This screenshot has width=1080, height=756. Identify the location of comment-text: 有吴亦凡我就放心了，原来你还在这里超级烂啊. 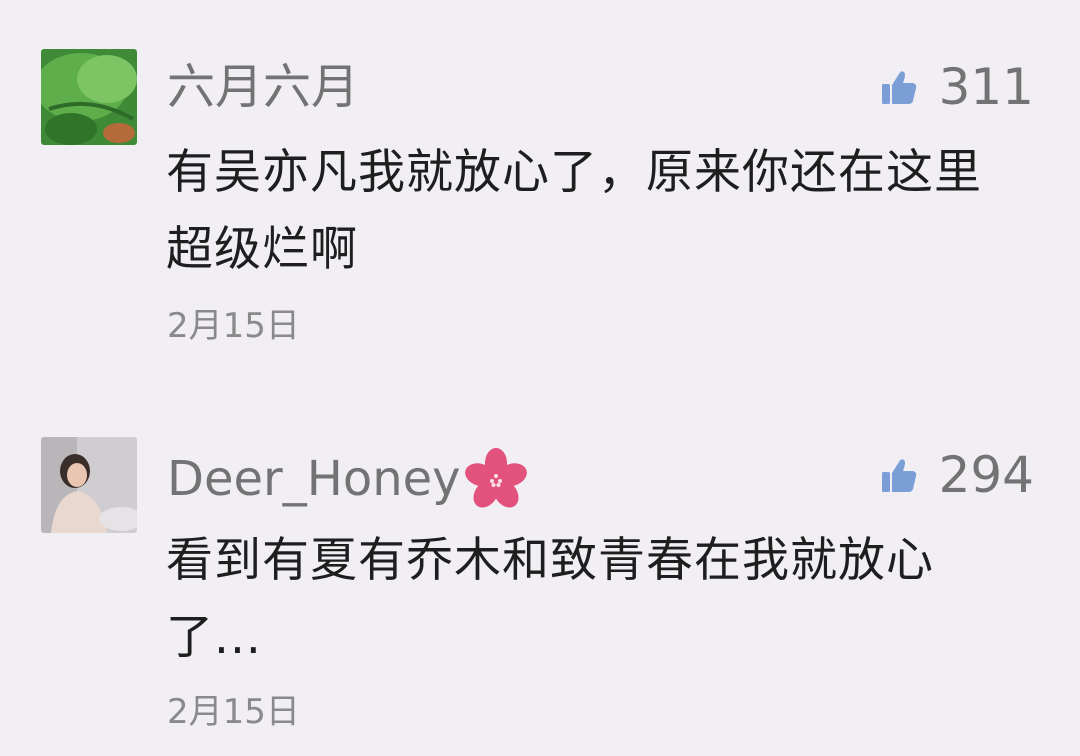
(574, 211).